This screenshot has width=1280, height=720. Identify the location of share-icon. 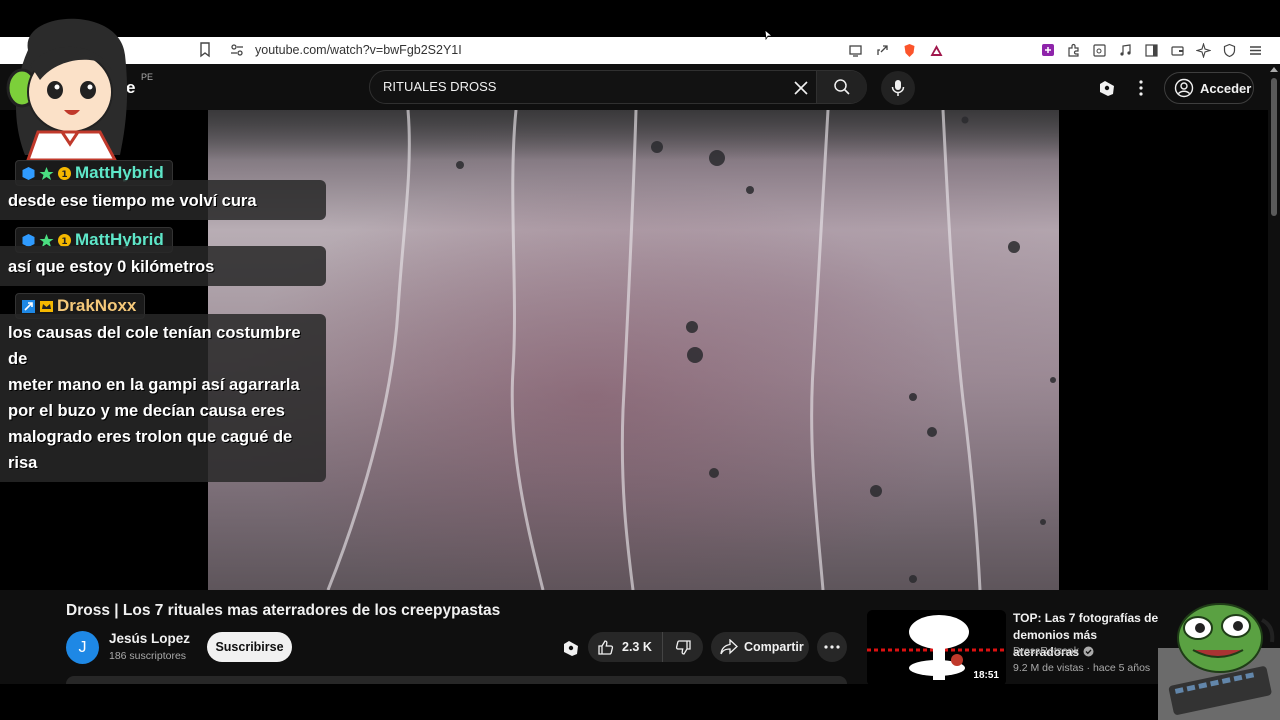
(729, 647).